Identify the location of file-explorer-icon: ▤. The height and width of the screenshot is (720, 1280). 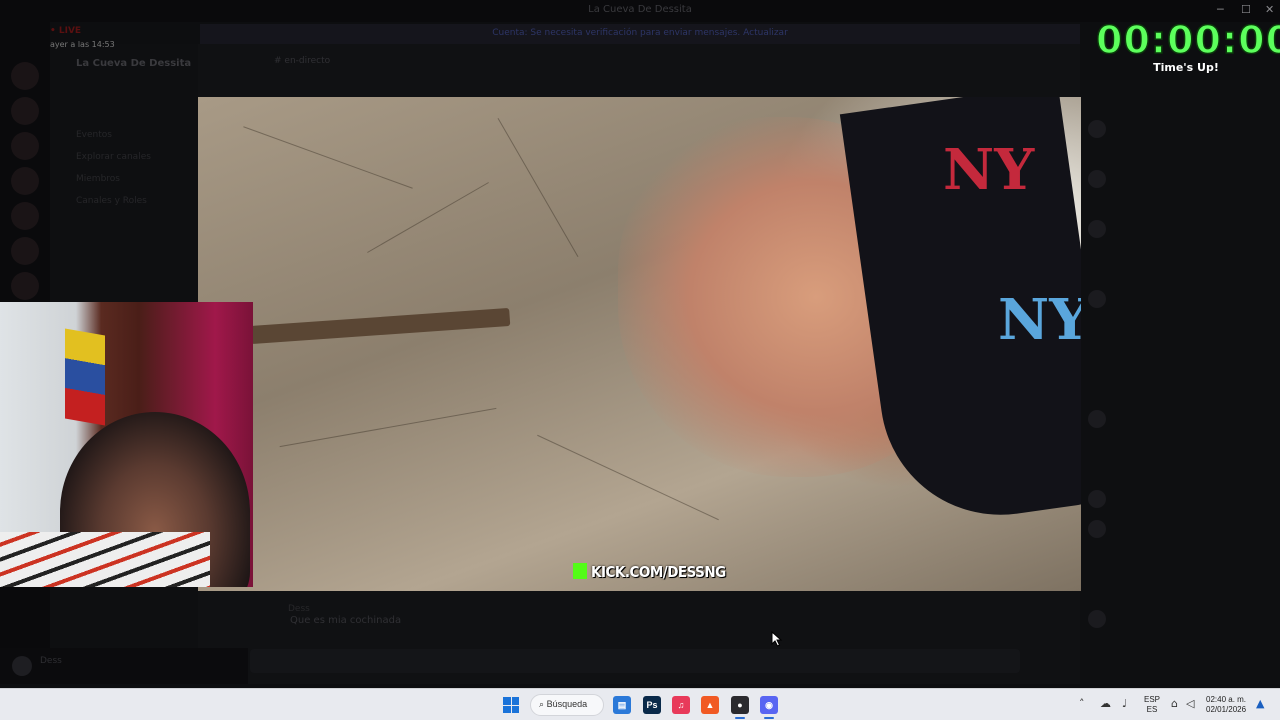
(622, 705).